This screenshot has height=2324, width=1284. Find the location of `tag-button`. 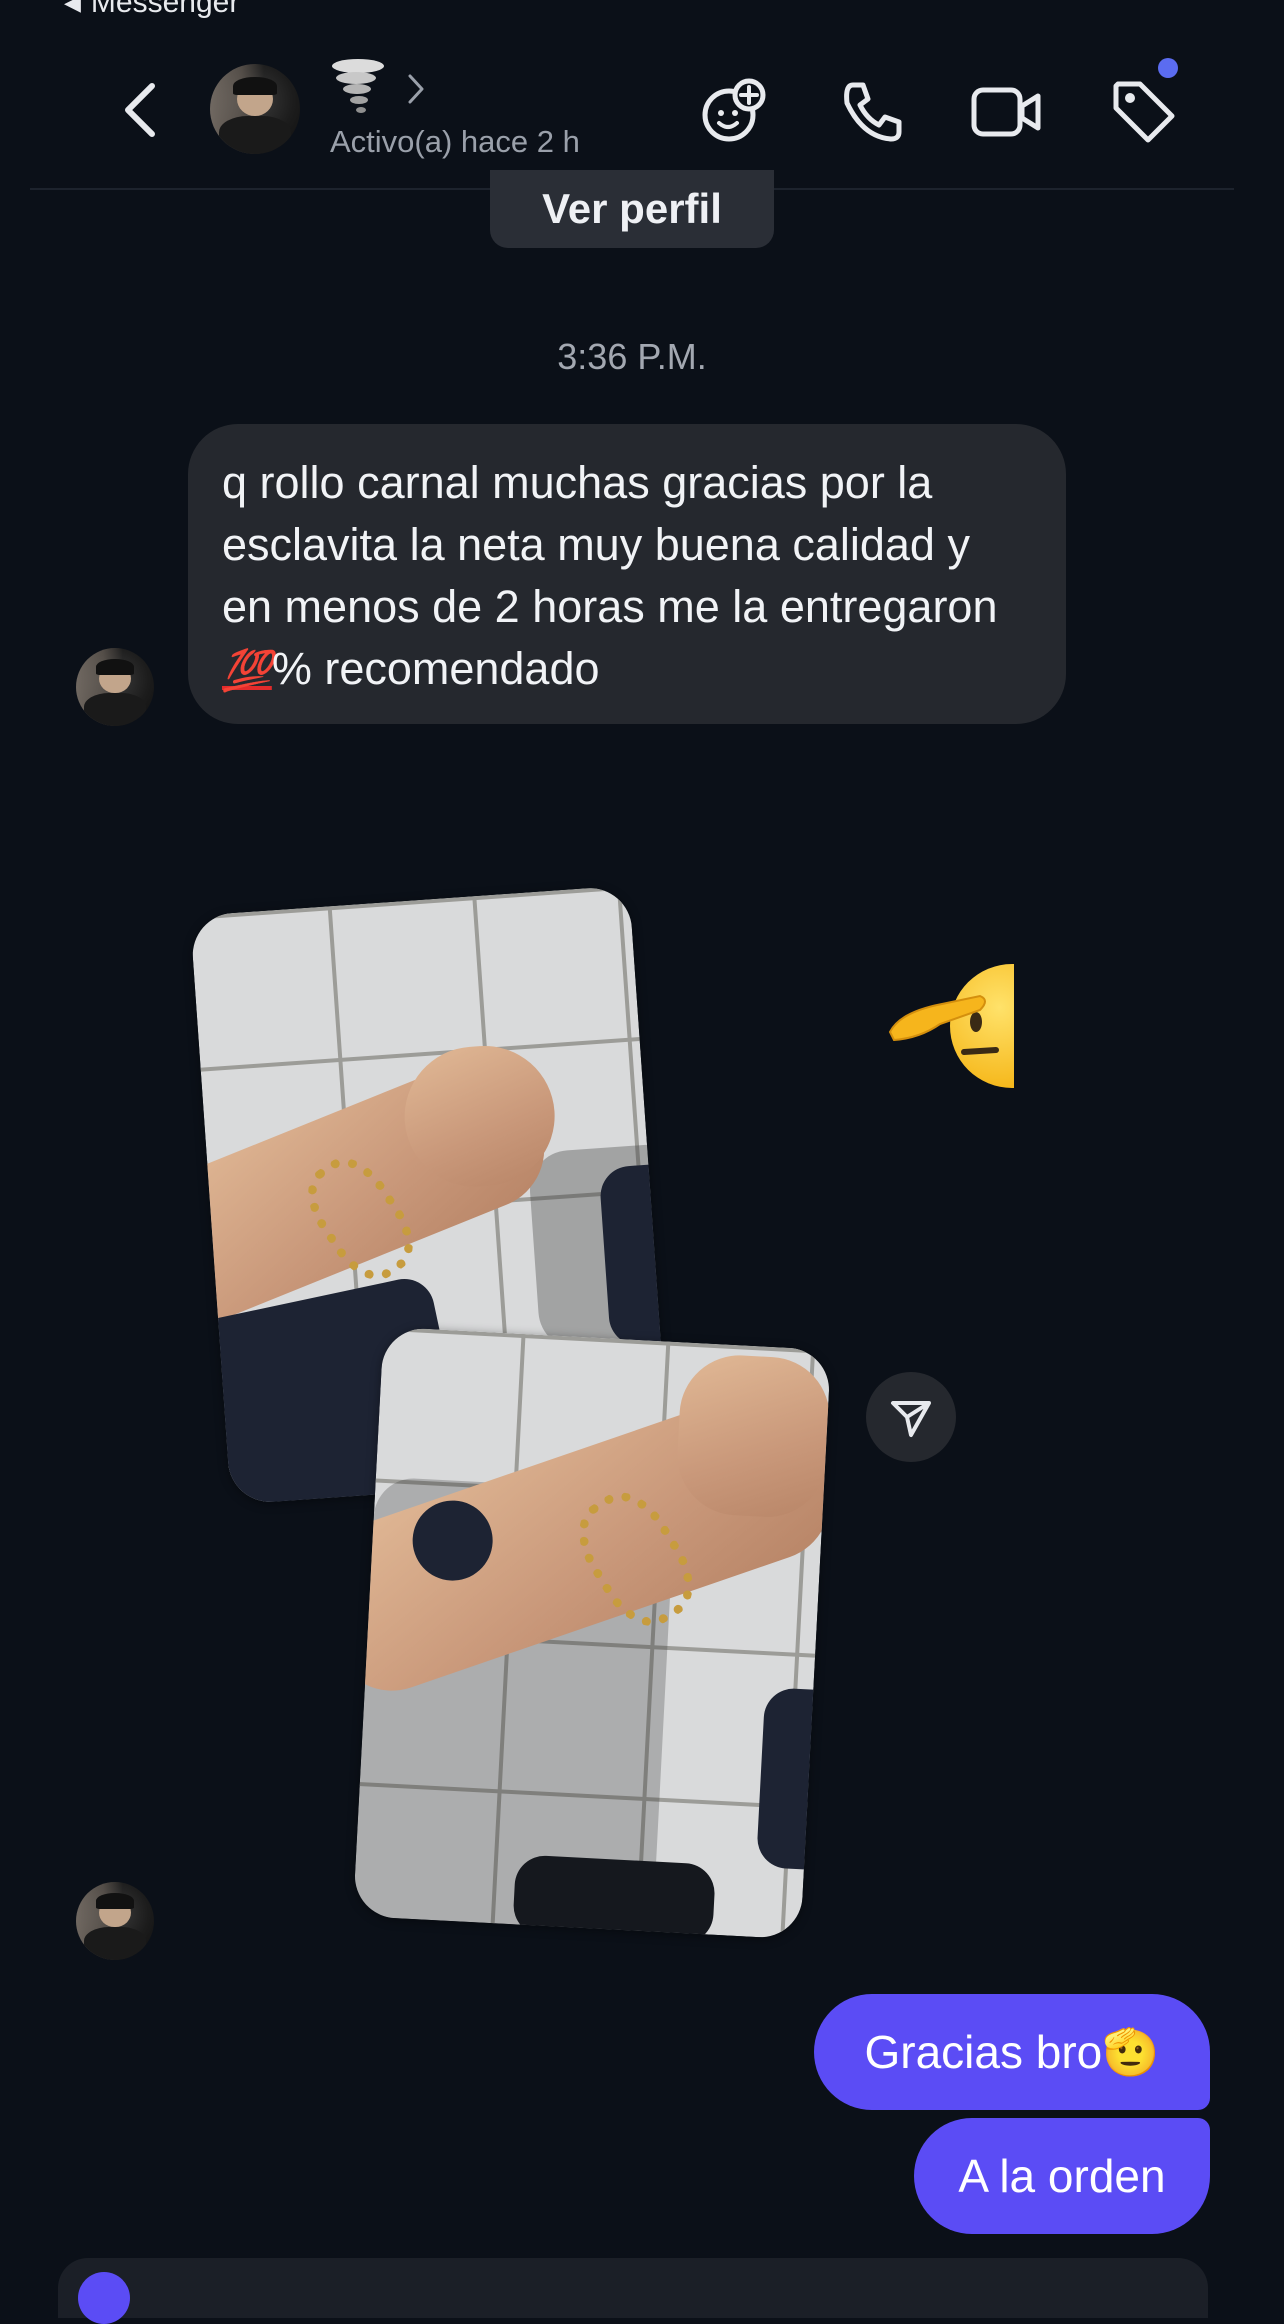

tag-button is located at coordinates (1144, 112).